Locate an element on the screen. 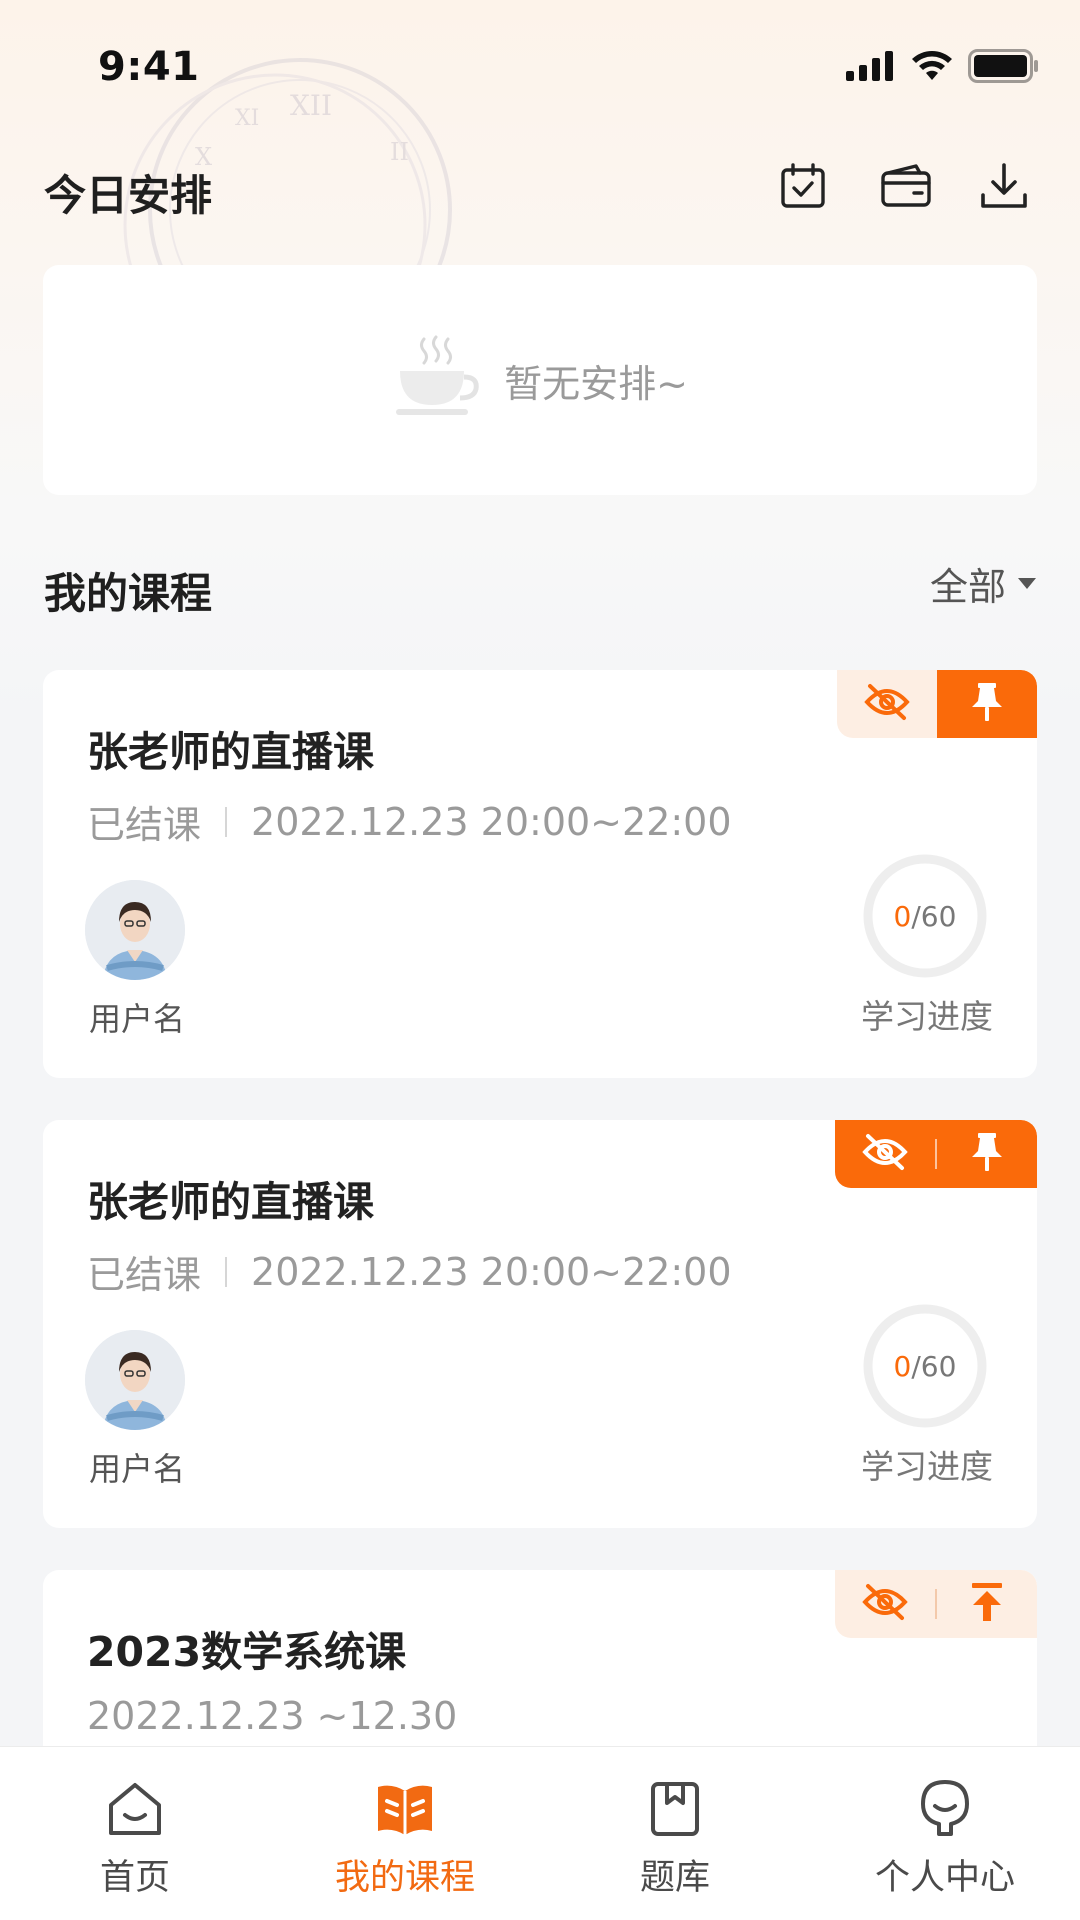  nav-label: 个人中心 is located at coordinates (944, 1878).